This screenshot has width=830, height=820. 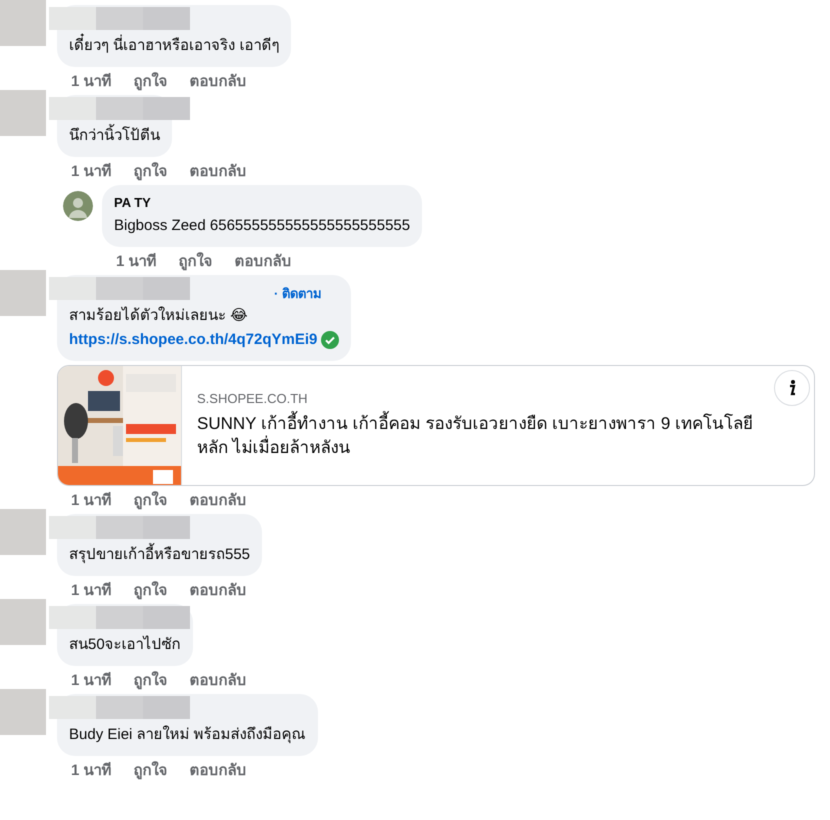 I want to click on comment-text: Bigboss Zeed 656555555555555555555555, so click(x=262, y=226).